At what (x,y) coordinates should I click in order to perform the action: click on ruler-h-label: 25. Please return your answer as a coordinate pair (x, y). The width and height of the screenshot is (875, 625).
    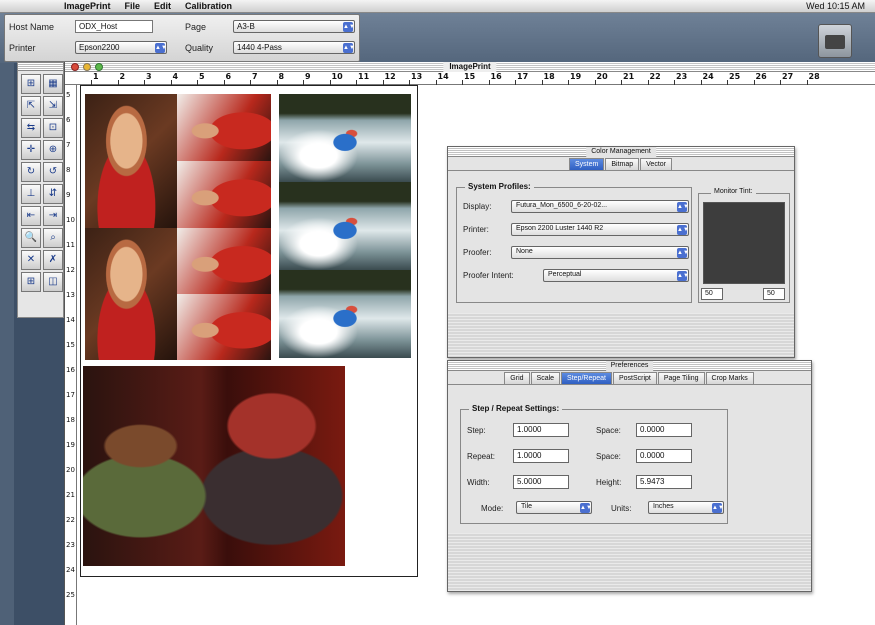
    Looking at the image, I should click on (735, 76).